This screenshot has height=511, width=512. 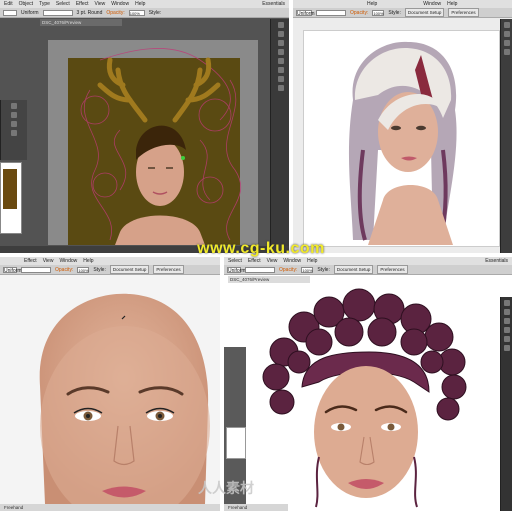 What do you see at coordinates (12, 270) in the screenshot?
I see `brush-mode: Uniform` at bounding box center [12, 270].